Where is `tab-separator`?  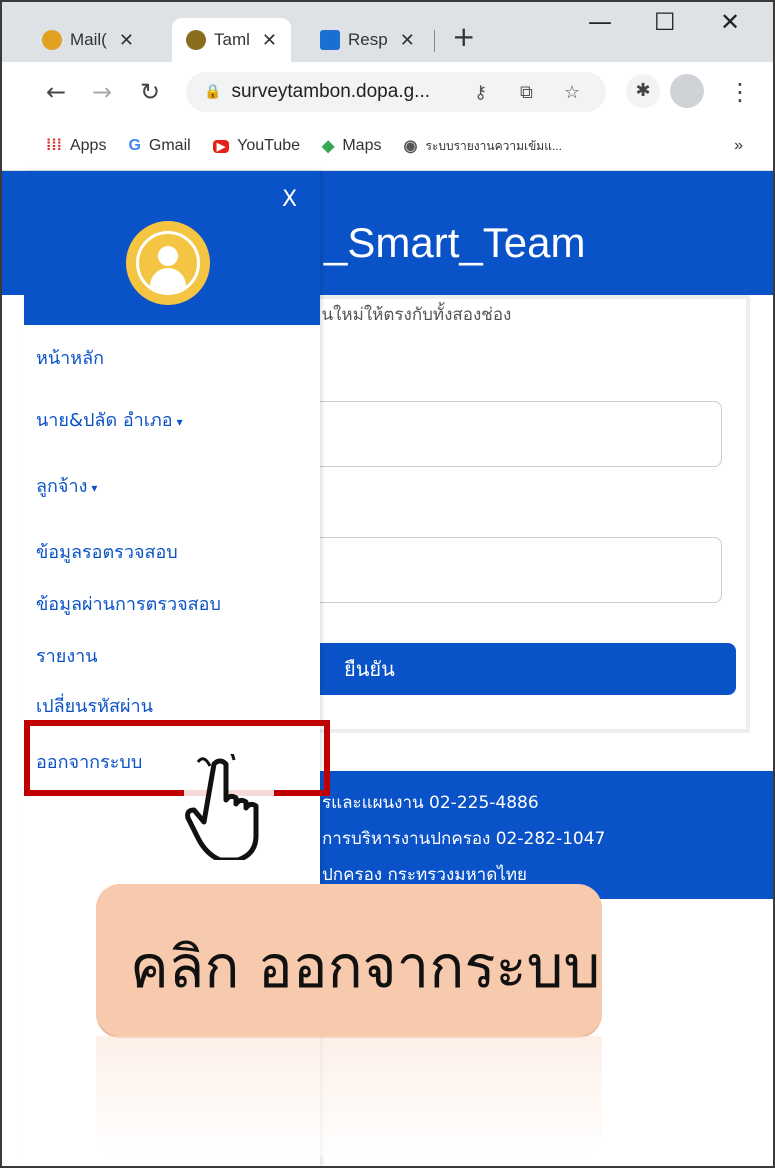 tab-separator is located at coordinates (434, 41).